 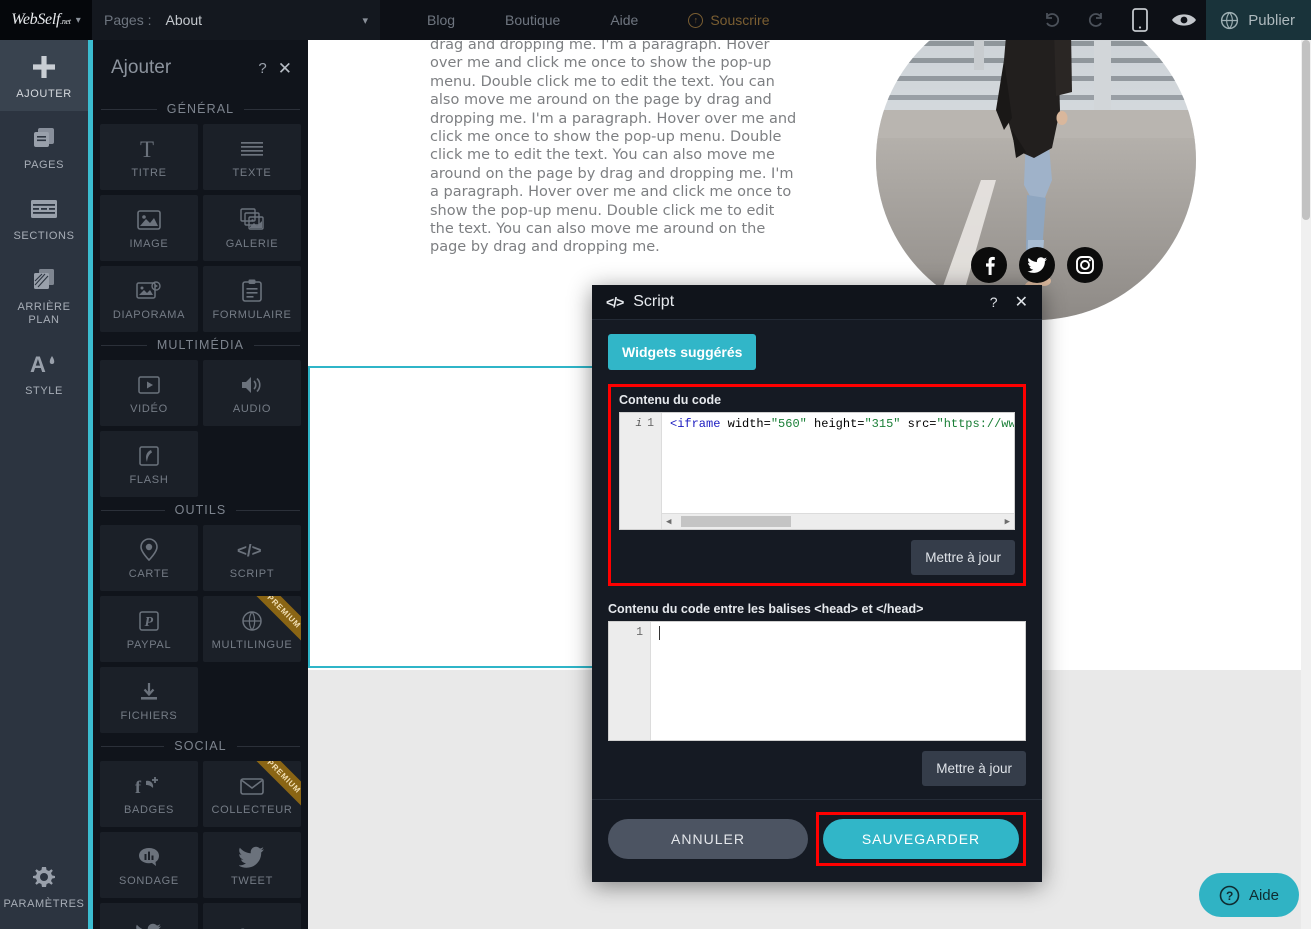 What do you see at coordinates (149, 558) in the screenshot?
I see `tile-carte: CARTE` at bounding box center [149, 558].